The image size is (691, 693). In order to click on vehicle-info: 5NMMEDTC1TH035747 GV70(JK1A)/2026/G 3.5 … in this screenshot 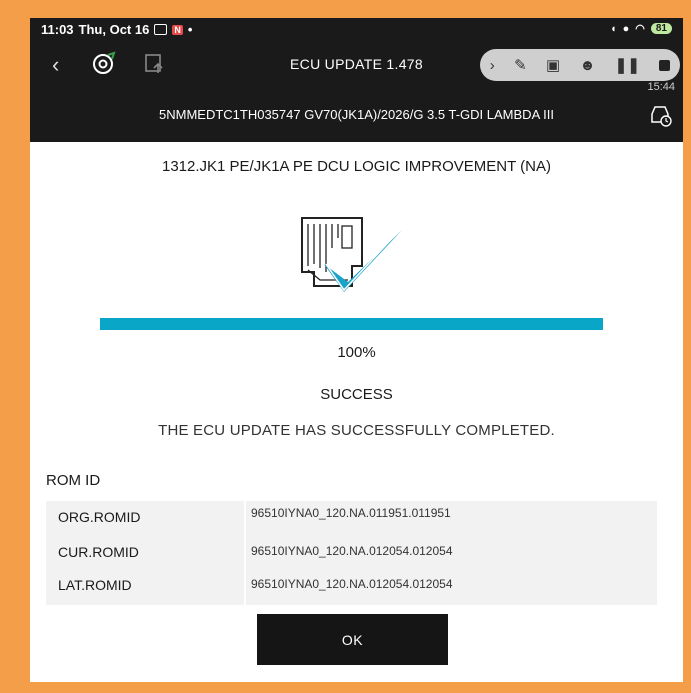, I will do `click(356, 114)`.